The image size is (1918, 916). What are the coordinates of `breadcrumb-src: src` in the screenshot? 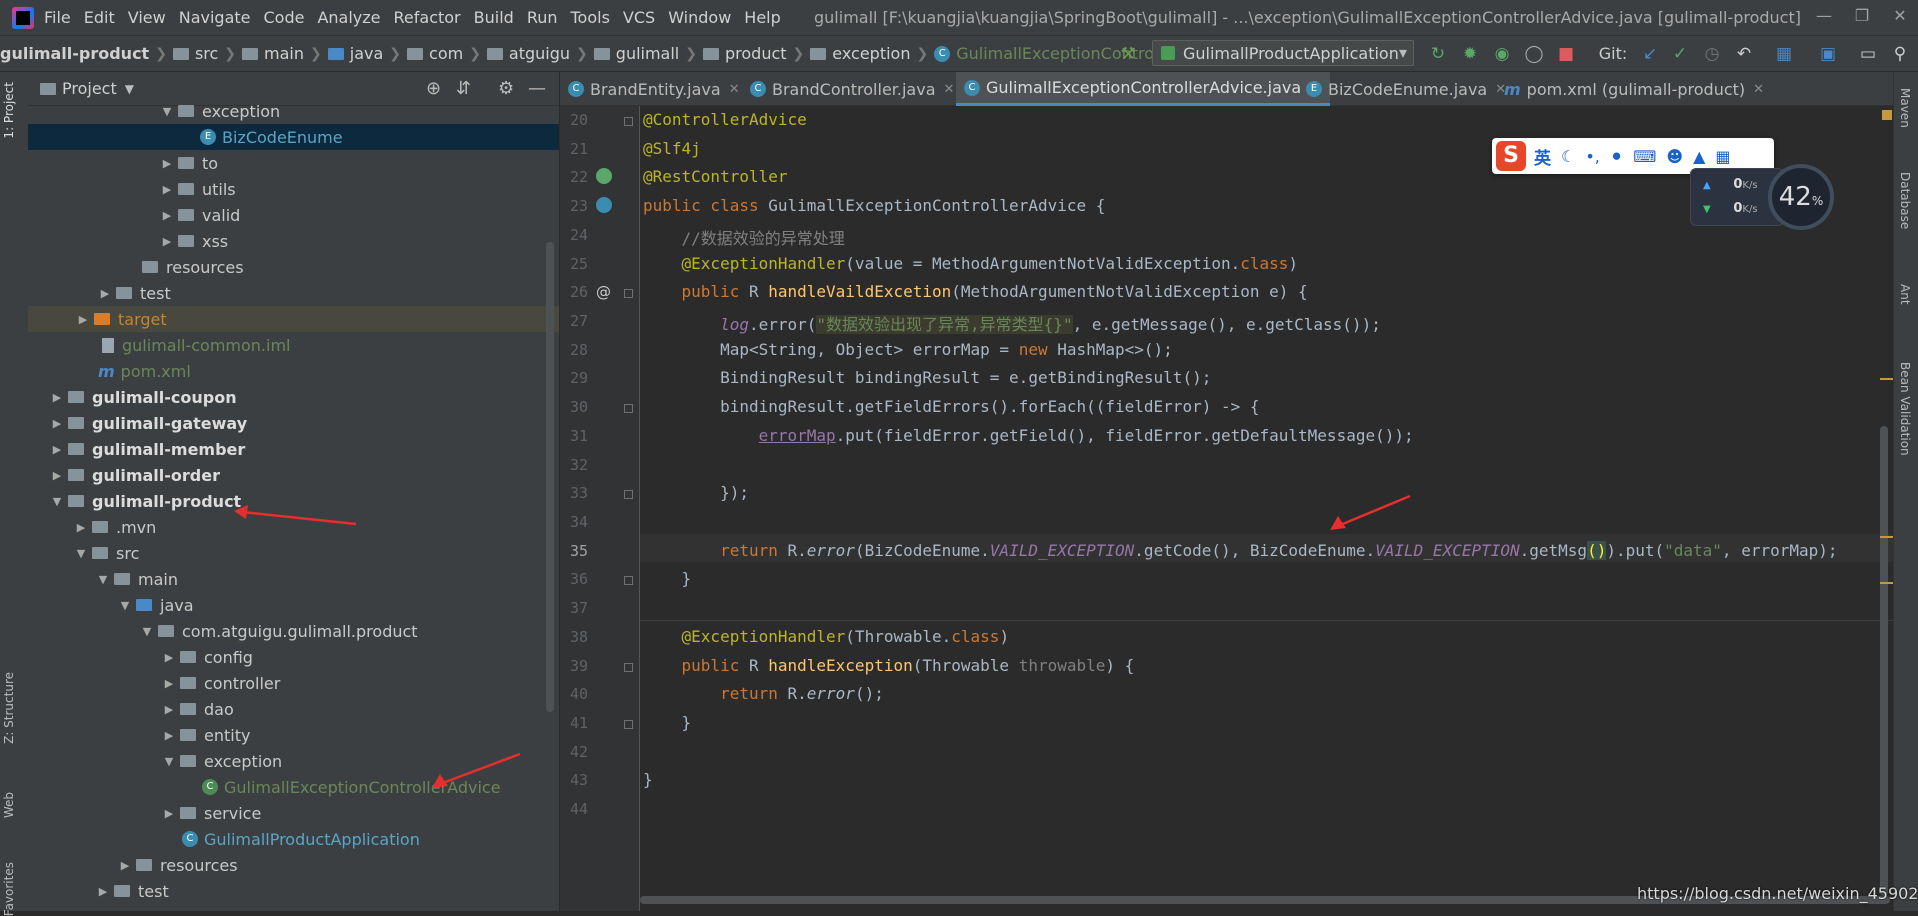 It's located at (195, 53).